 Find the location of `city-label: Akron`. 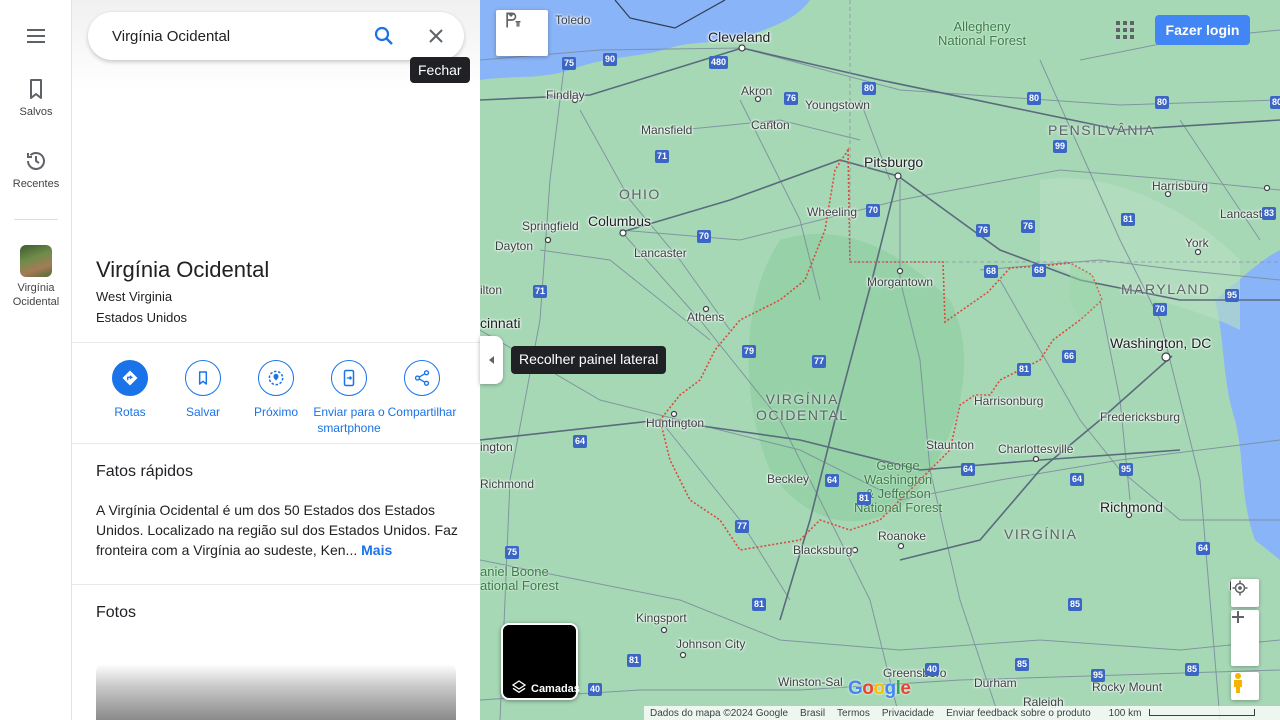

city-label: Akron is located at coordinates (757, 91).